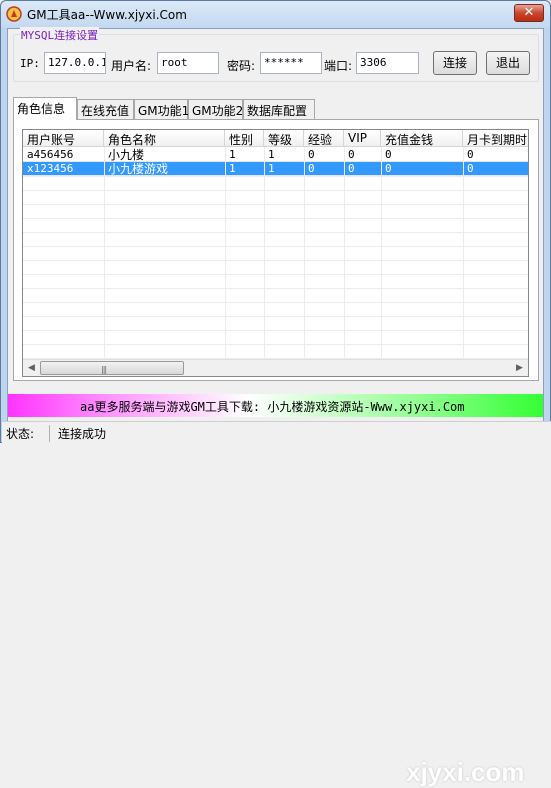 The width and height of the screenshot is (551, 788). I want to click on title-bar: GM工具aa--Www.xjyxi.Com ✕, so click(275, 14).